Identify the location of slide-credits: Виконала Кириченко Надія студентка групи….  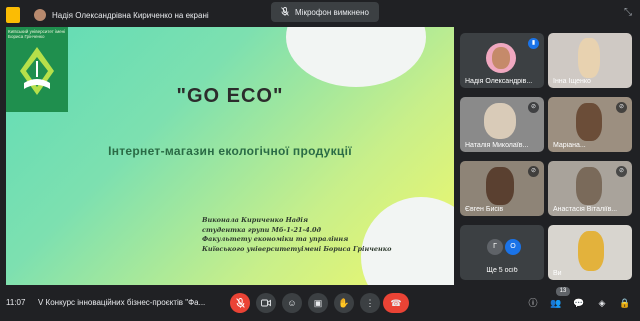
(327, 235).